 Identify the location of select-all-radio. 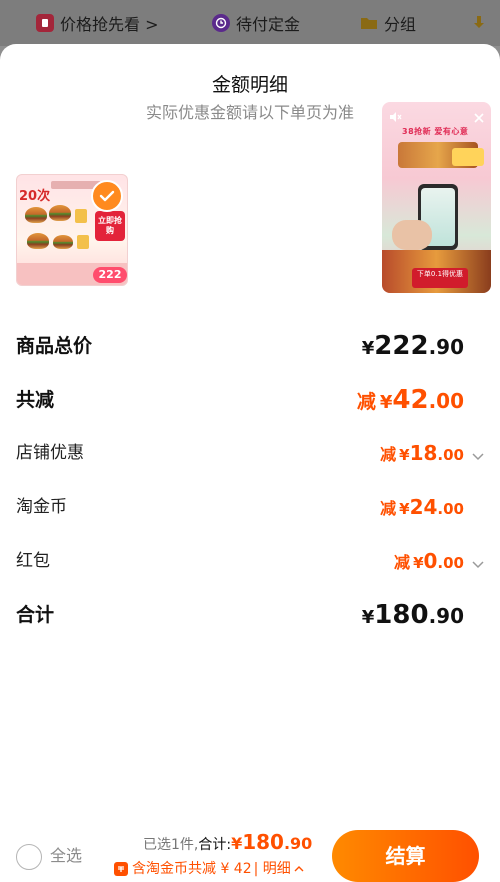
(29, 857).